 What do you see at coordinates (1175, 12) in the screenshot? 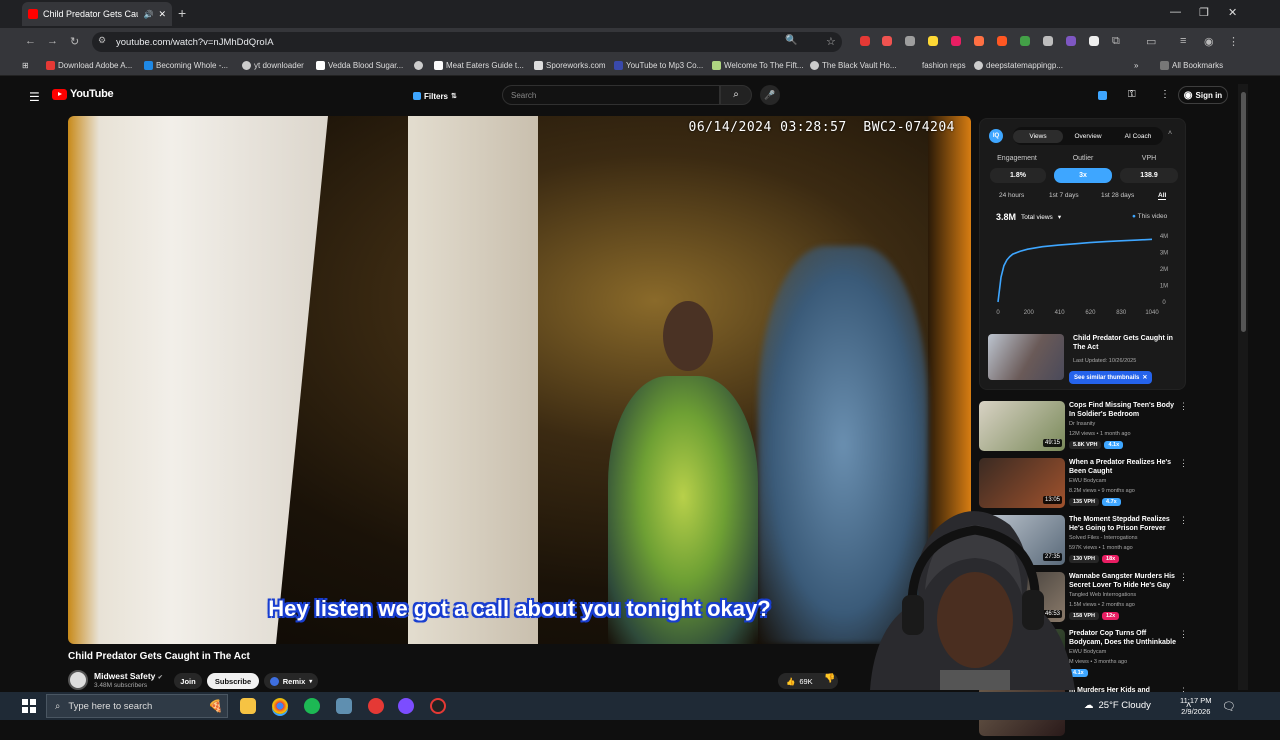
I see `minimize-button: —` at bounding box center [1175, 12].